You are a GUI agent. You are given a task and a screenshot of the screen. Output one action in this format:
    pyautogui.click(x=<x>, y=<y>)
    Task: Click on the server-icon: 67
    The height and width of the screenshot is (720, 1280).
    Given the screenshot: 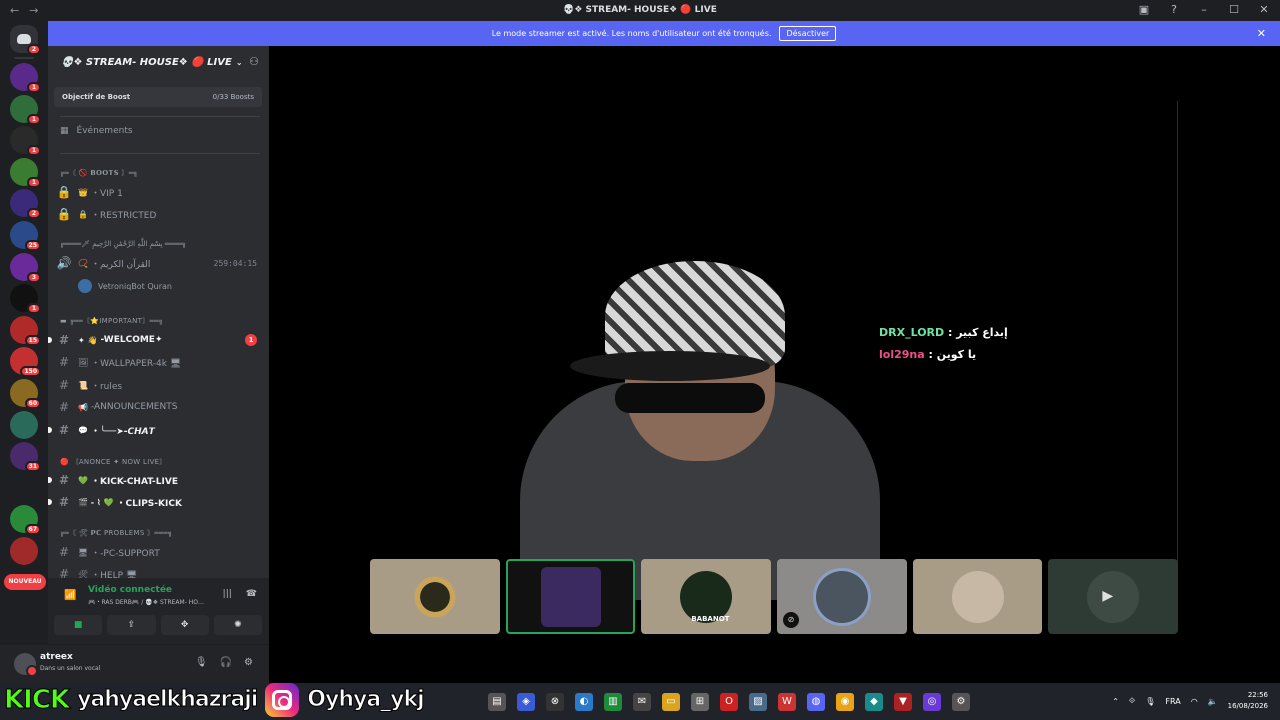 What is the action you would take?
    pyautogui.click(x=25, y=520)
    